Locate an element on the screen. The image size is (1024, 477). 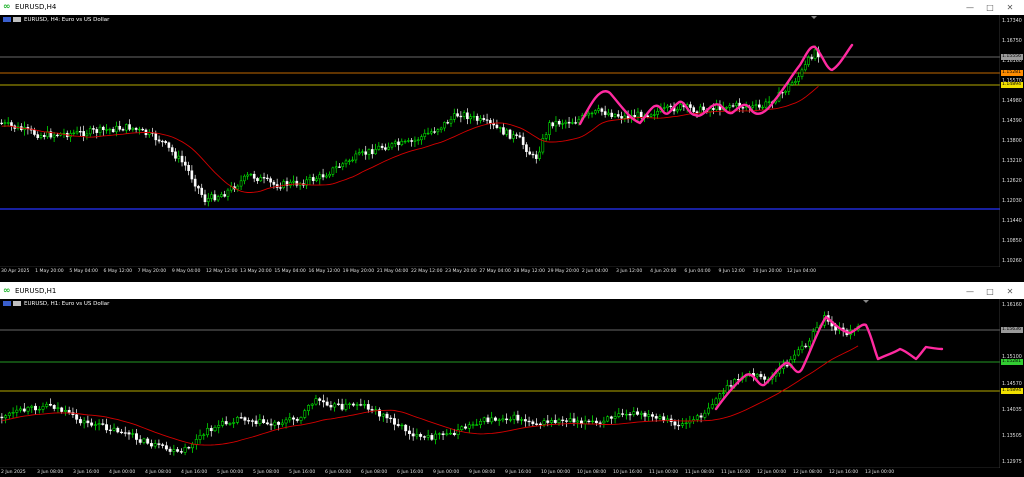
price-tag-yellow: 1.14894 is located at coordinates (1012, 391).